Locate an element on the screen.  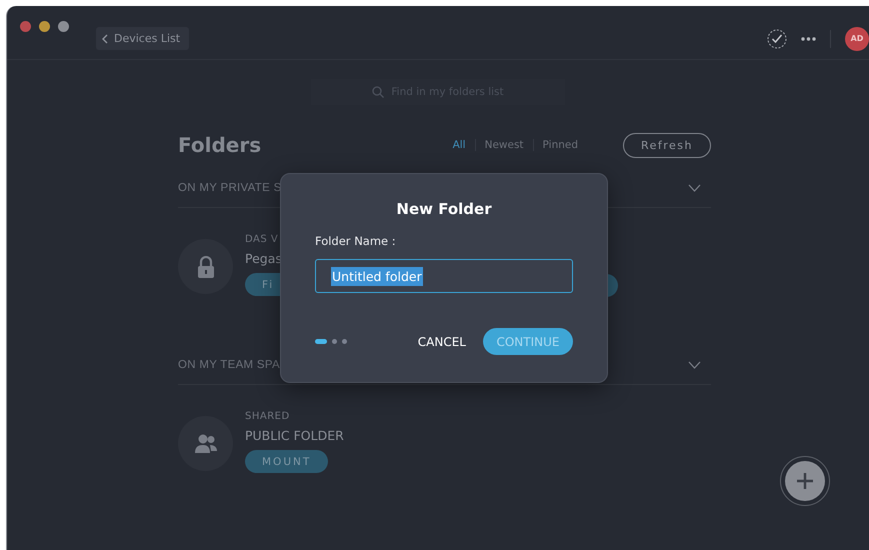
more-icon is located at coordinates (808, 38).